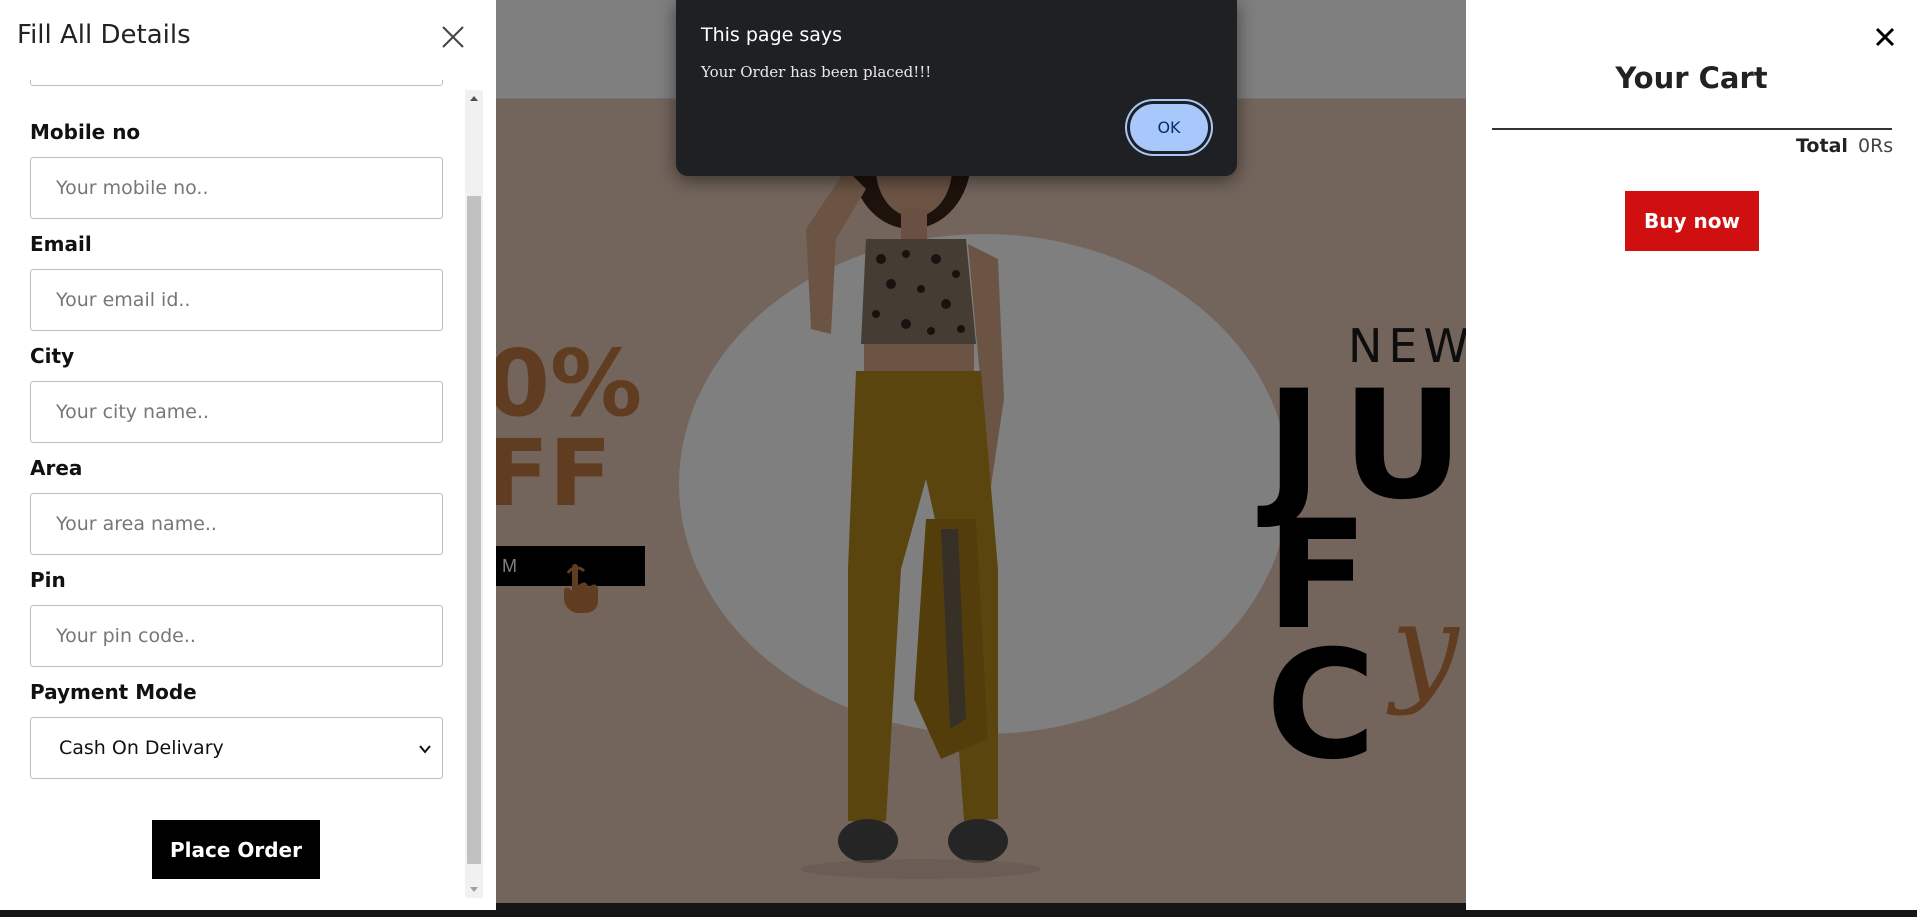 The image size is (1917, 917). What do you see at coordinates (772, 35) in the screenshot?
I see `alert-title: This page says` at bounding box center [772, 35].